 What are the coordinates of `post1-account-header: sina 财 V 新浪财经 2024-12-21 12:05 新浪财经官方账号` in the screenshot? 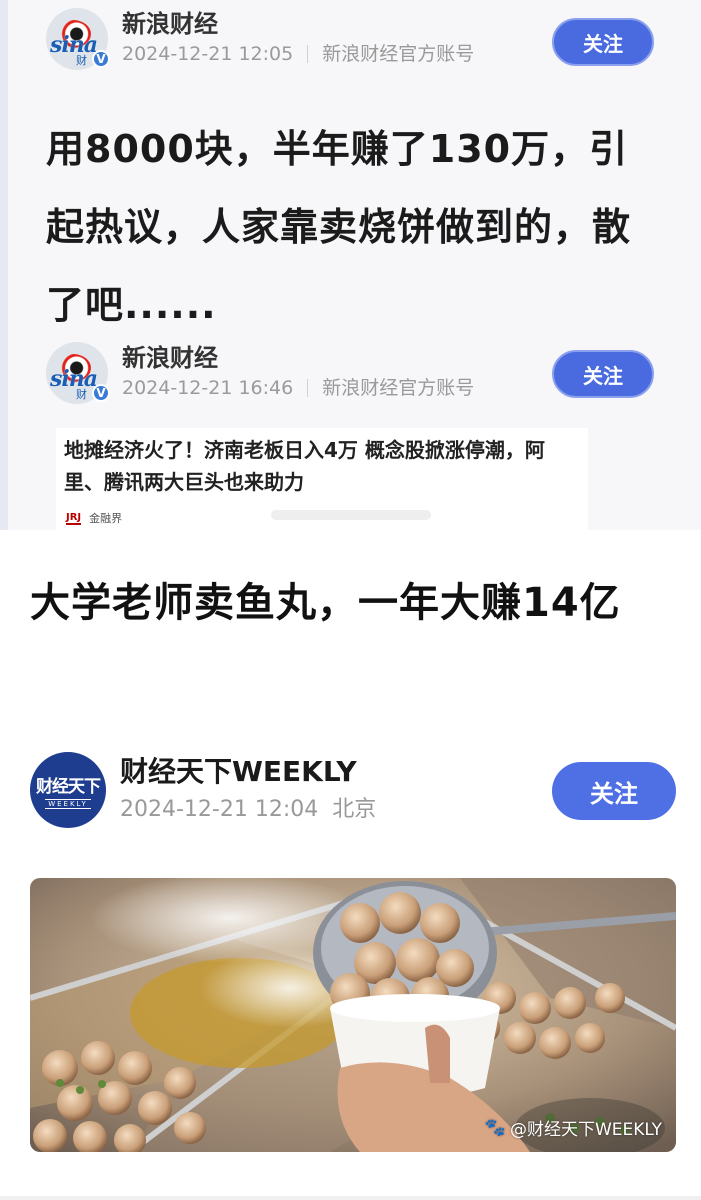 It's located at (260, 39).